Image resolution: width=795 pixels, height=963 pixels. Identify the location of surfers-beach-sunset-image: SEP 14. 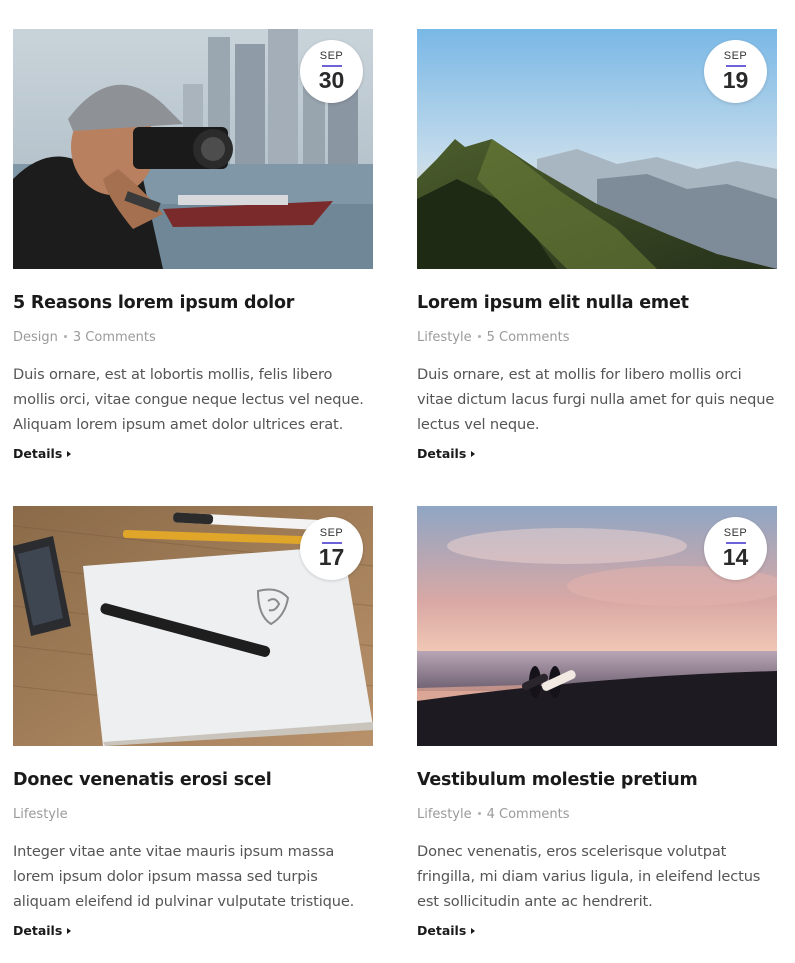
(597, 626).